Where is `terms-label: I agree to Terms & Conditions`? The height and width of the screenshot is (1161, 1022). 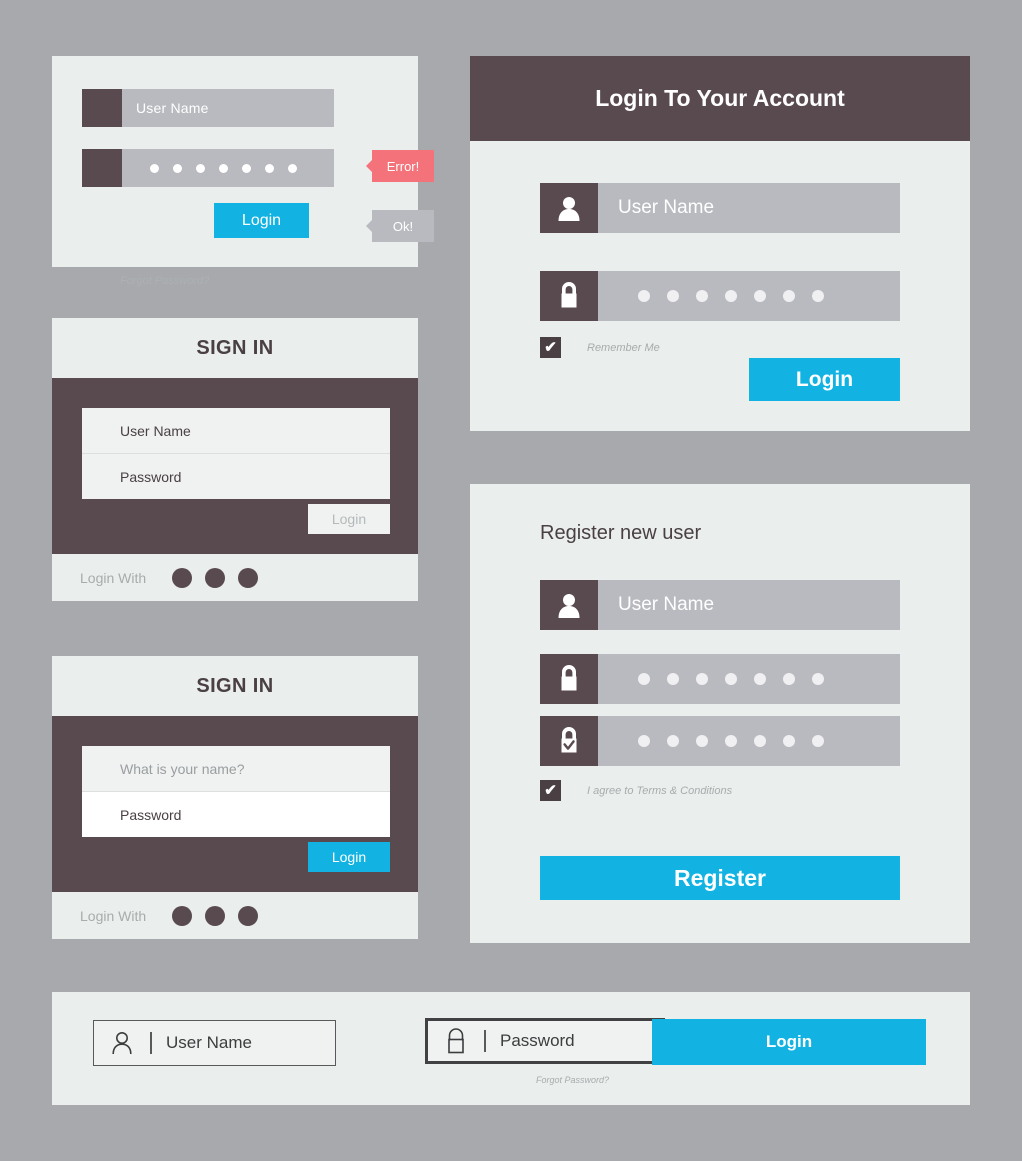 terms-label: I agree to Terms & Conditions is located at coordinates (660, 790).